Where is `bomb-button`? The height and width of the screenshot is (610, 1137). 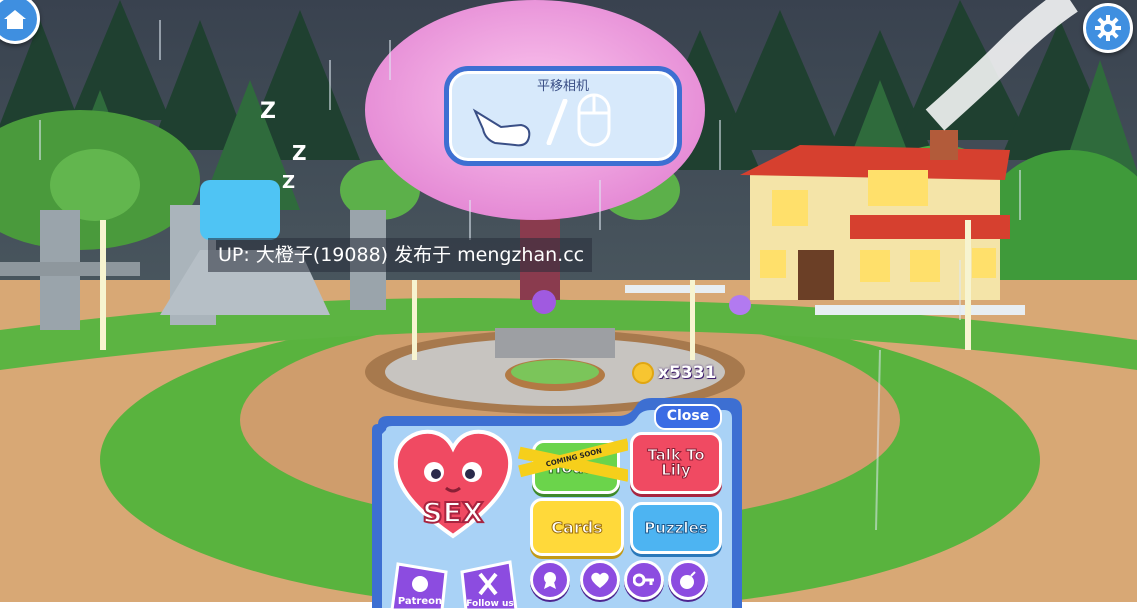
bomb-button is located at coordinates (688, 580).